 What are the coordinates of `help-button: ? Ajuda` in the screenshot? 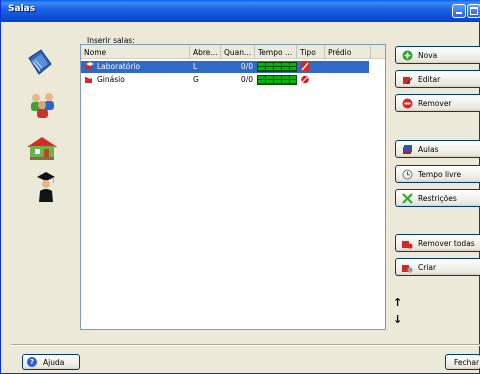 It's located at (51, 362).